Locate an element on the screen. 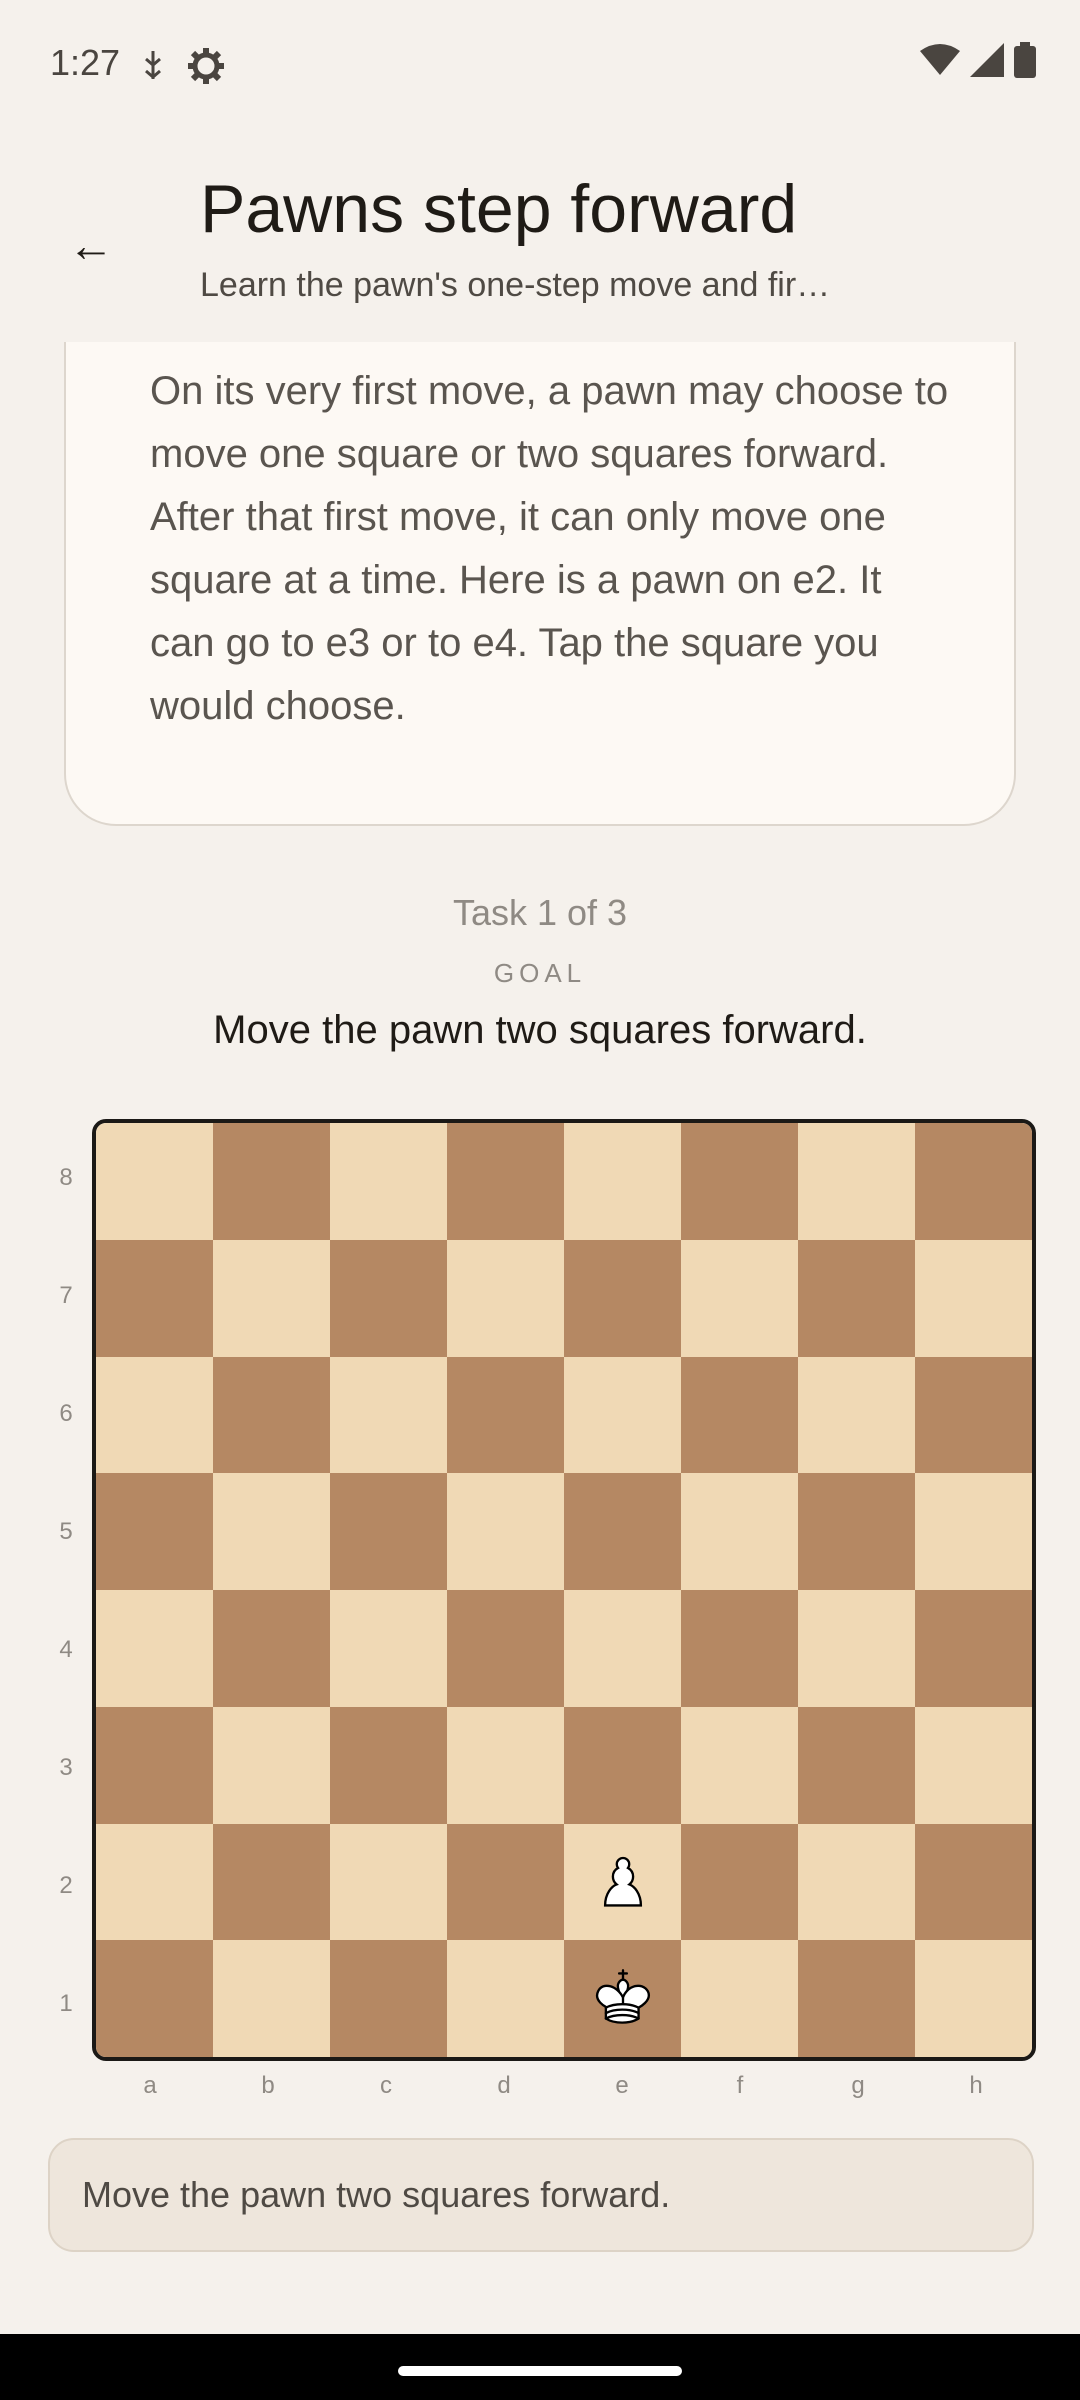 Image resolution: width=1080 pixels, height=2400 pixels. status-icons-left is located at coordinates (183, 66).